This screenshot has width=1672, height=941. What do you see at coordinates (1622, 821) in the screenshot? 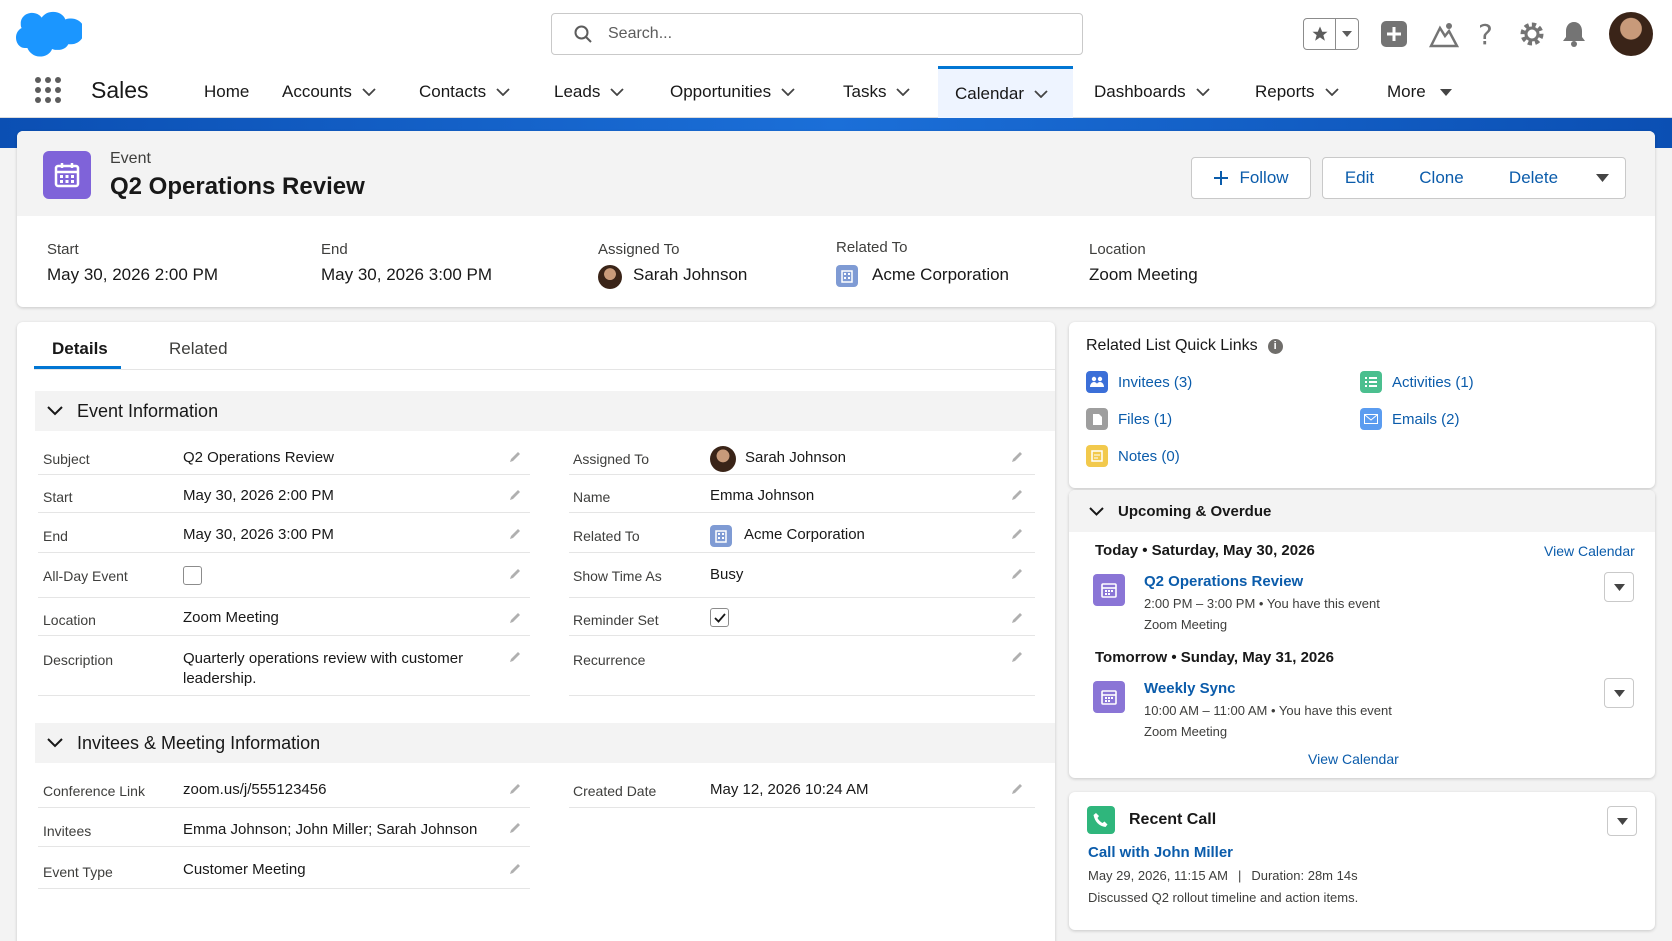
I see `recent-call-menu-button` at bounding box center [1622, 821].